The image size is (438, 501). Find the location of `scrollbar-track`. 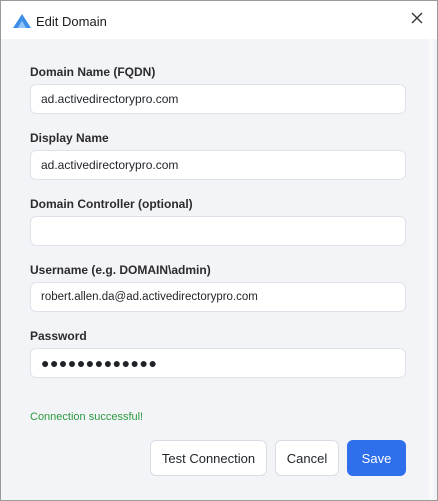

scrollbar-track is located at coordinates (431, 269).